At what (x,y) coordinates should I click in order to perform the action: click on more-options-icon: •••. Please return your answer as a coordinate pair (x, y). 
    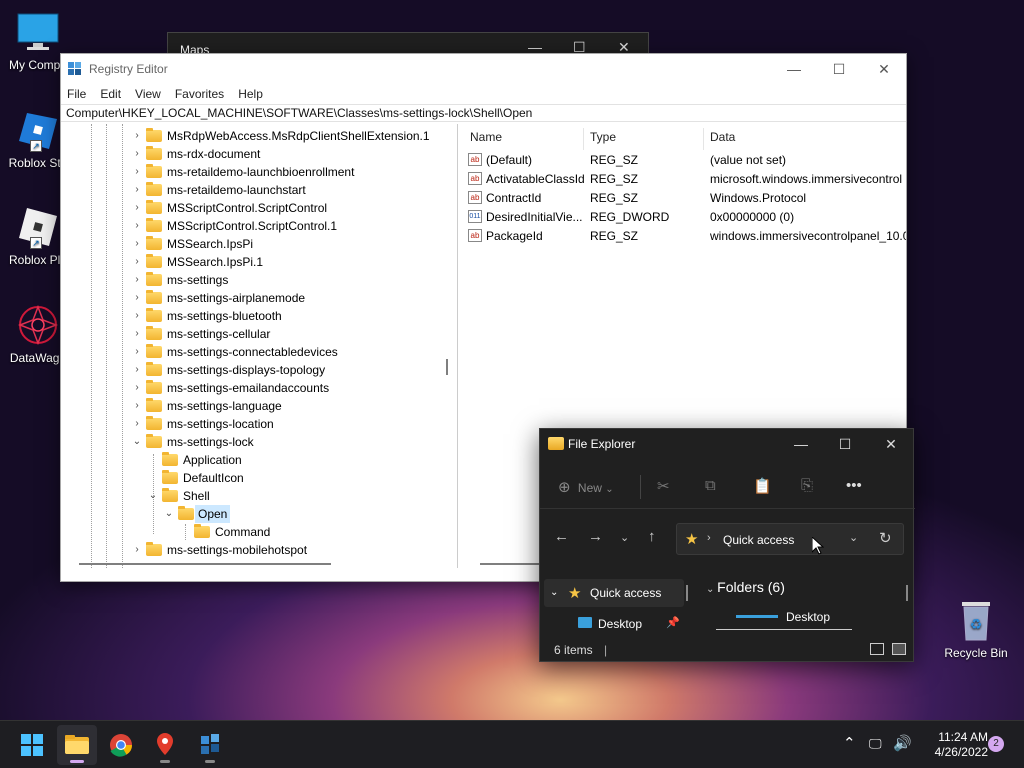
    Looking at the image, I should click on (854, 485).